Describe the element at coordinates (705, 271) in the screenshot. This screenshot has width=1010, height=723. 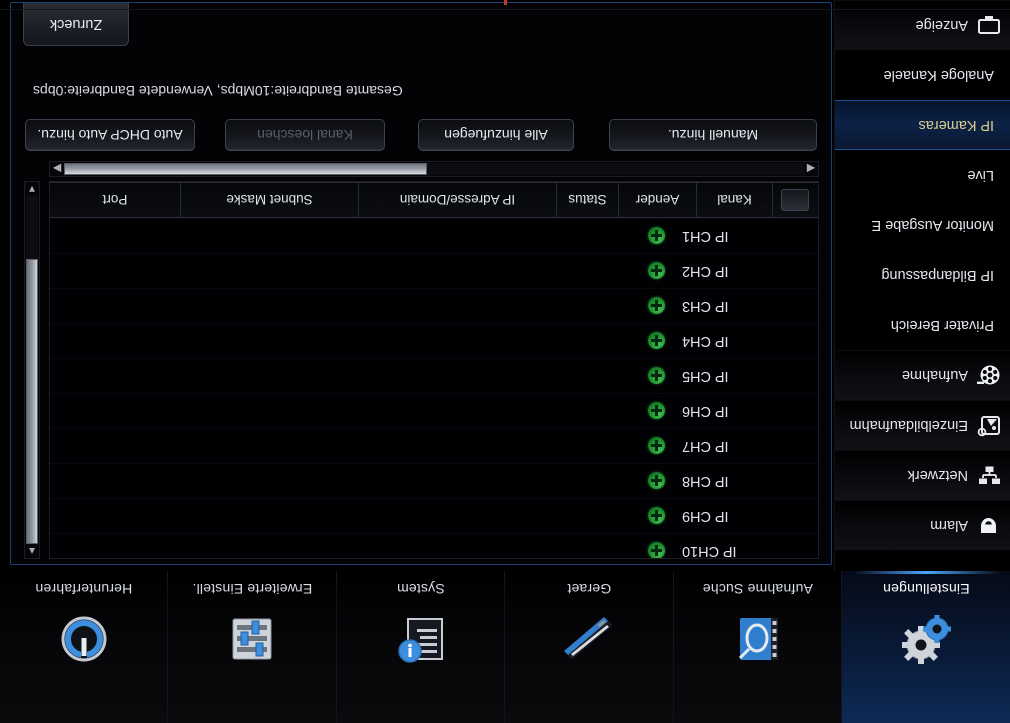
I see `row-channel-label: IP CH2` at that location.